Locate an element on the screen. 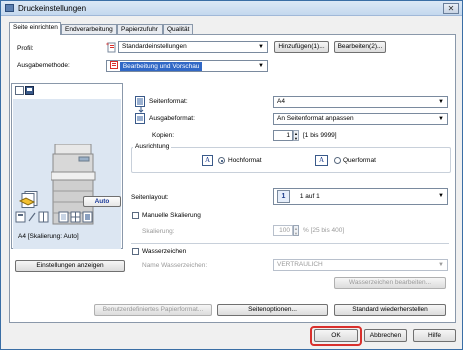  portrait-label: Hochformat is located at coordinates (245, 160).